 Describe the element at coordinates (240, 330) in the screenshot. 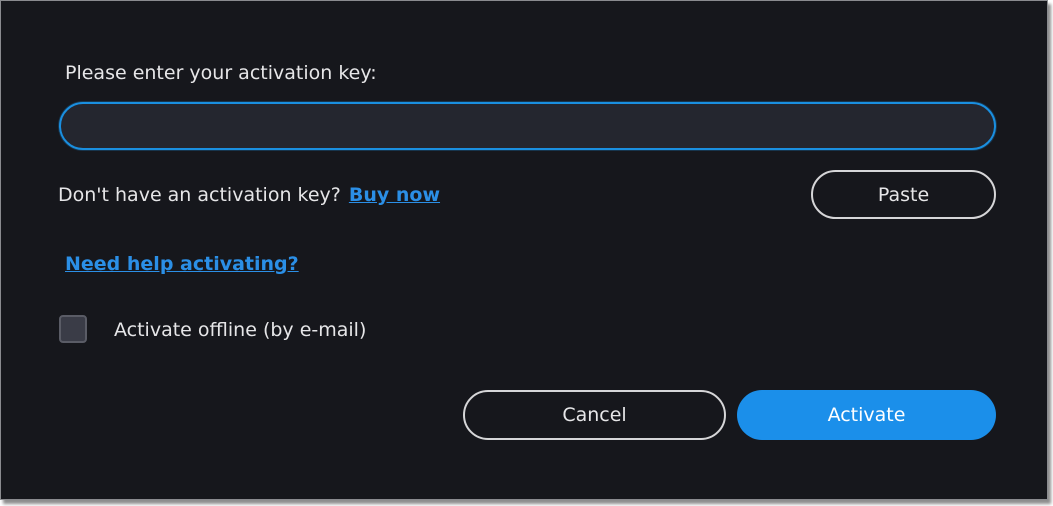

I see `activate-offline-label: Activate offline (by e-mail)` at that location.